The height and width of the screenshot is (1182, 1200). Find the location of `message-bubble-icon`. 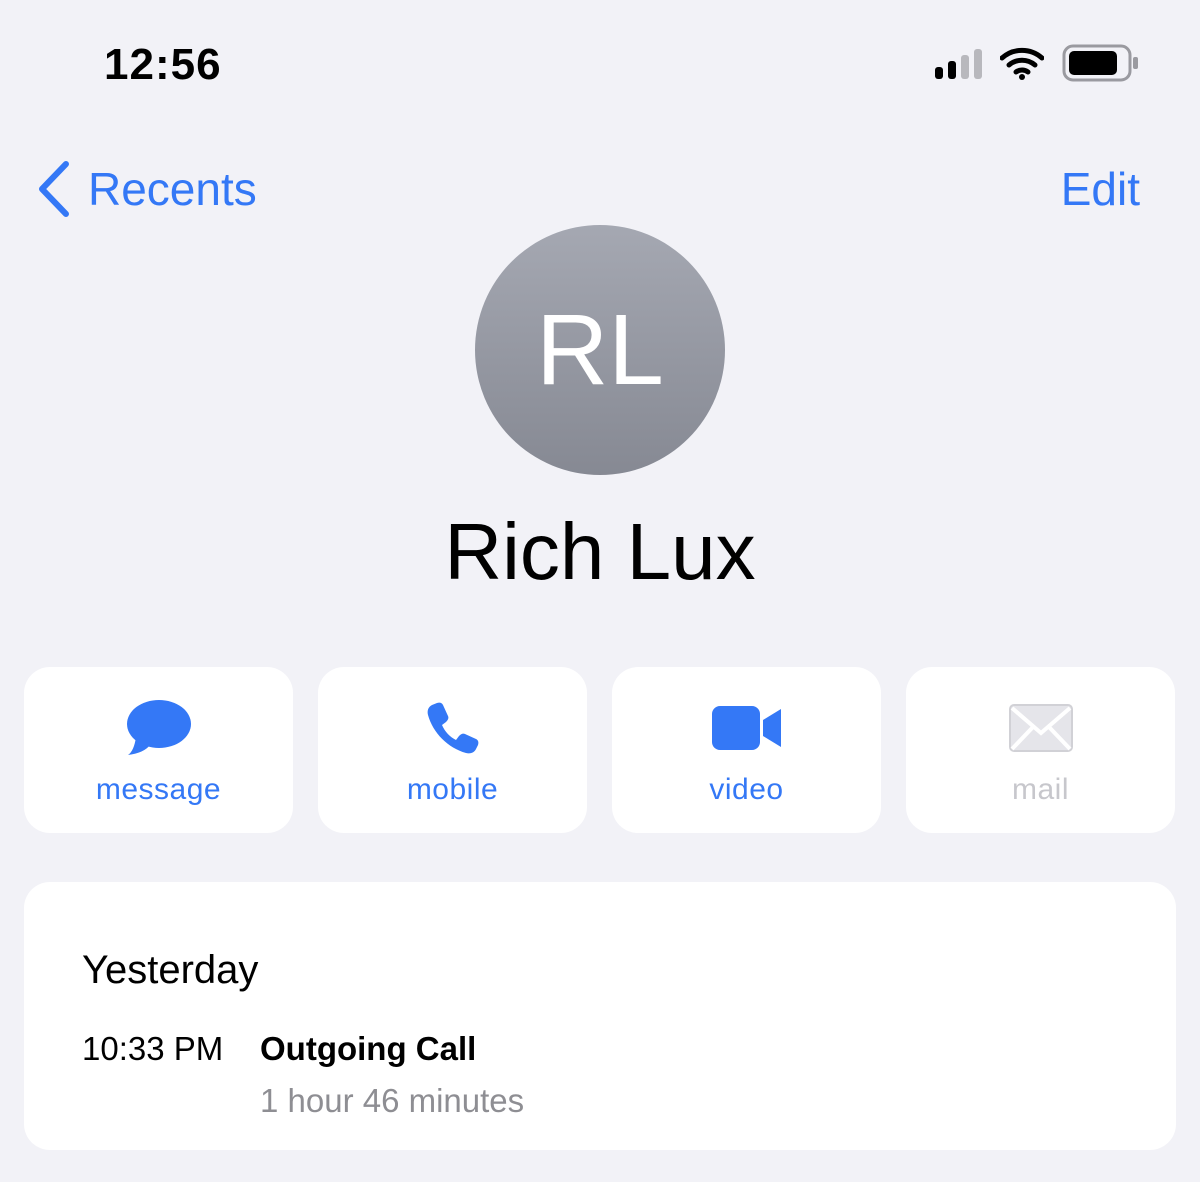

message-bubble-icon is located at coordinates (158, 727).